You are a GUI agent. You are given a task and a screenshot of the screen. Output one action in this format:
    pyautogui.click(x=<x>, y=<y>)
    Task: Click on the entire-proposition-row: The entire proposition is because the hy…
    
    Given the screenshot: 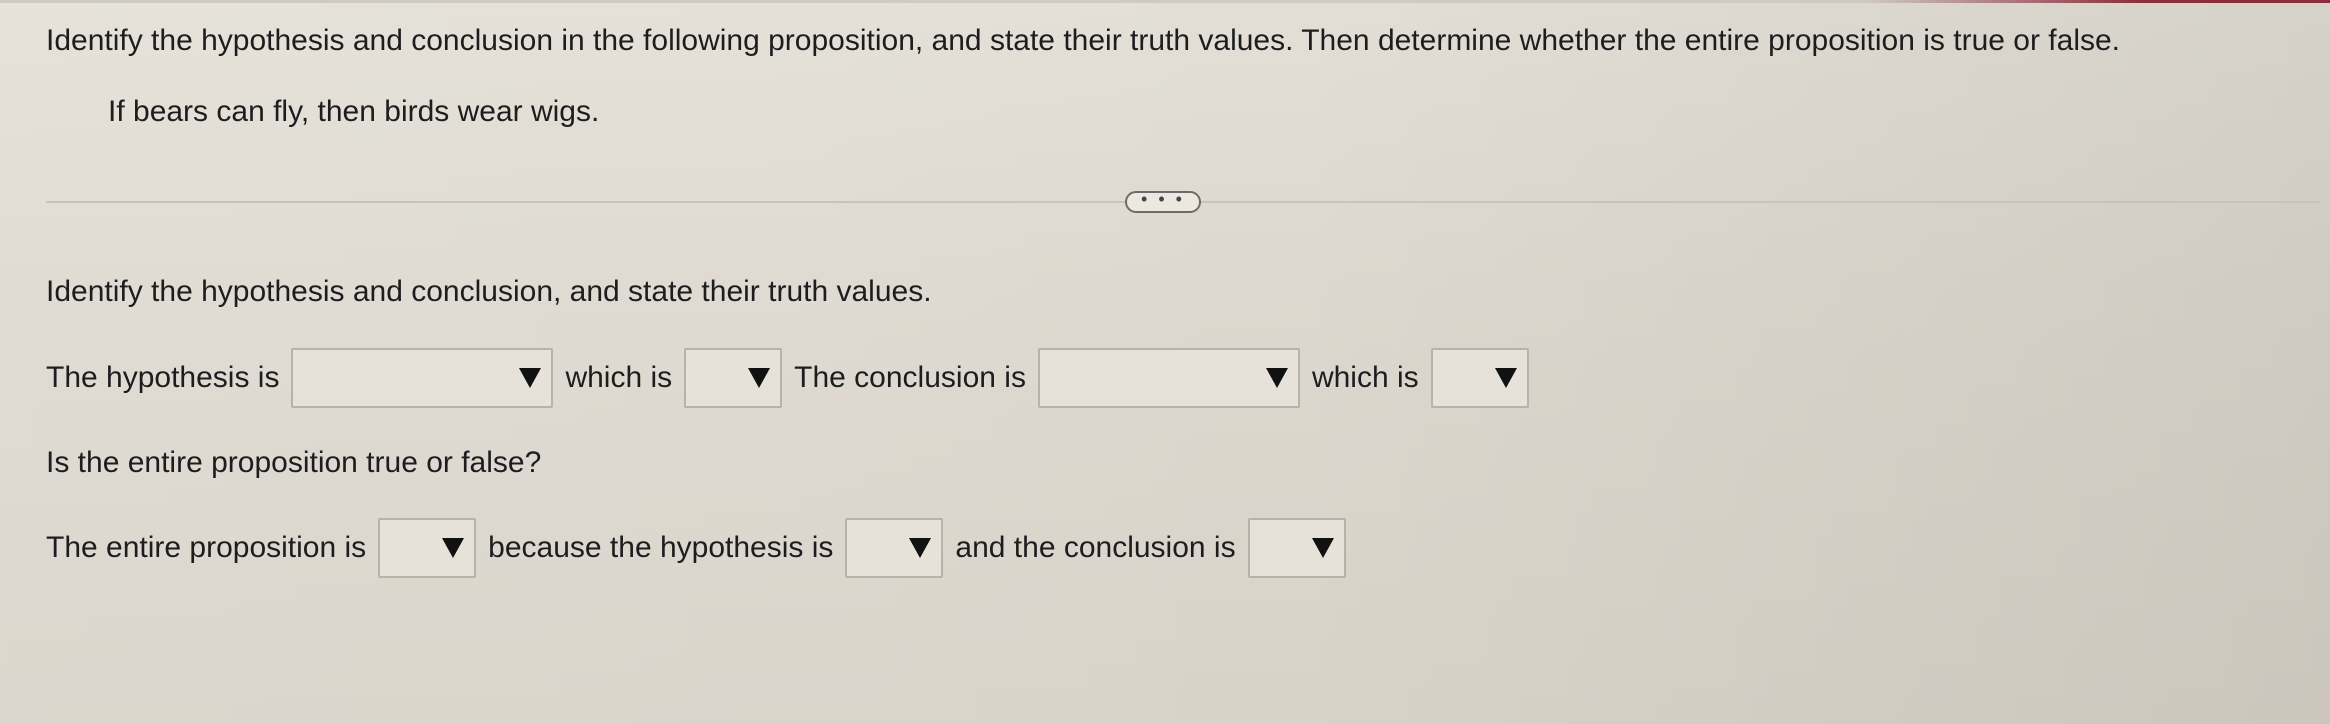 What is the action you would take?
    pyautogui.click(x=702, y=548)
    